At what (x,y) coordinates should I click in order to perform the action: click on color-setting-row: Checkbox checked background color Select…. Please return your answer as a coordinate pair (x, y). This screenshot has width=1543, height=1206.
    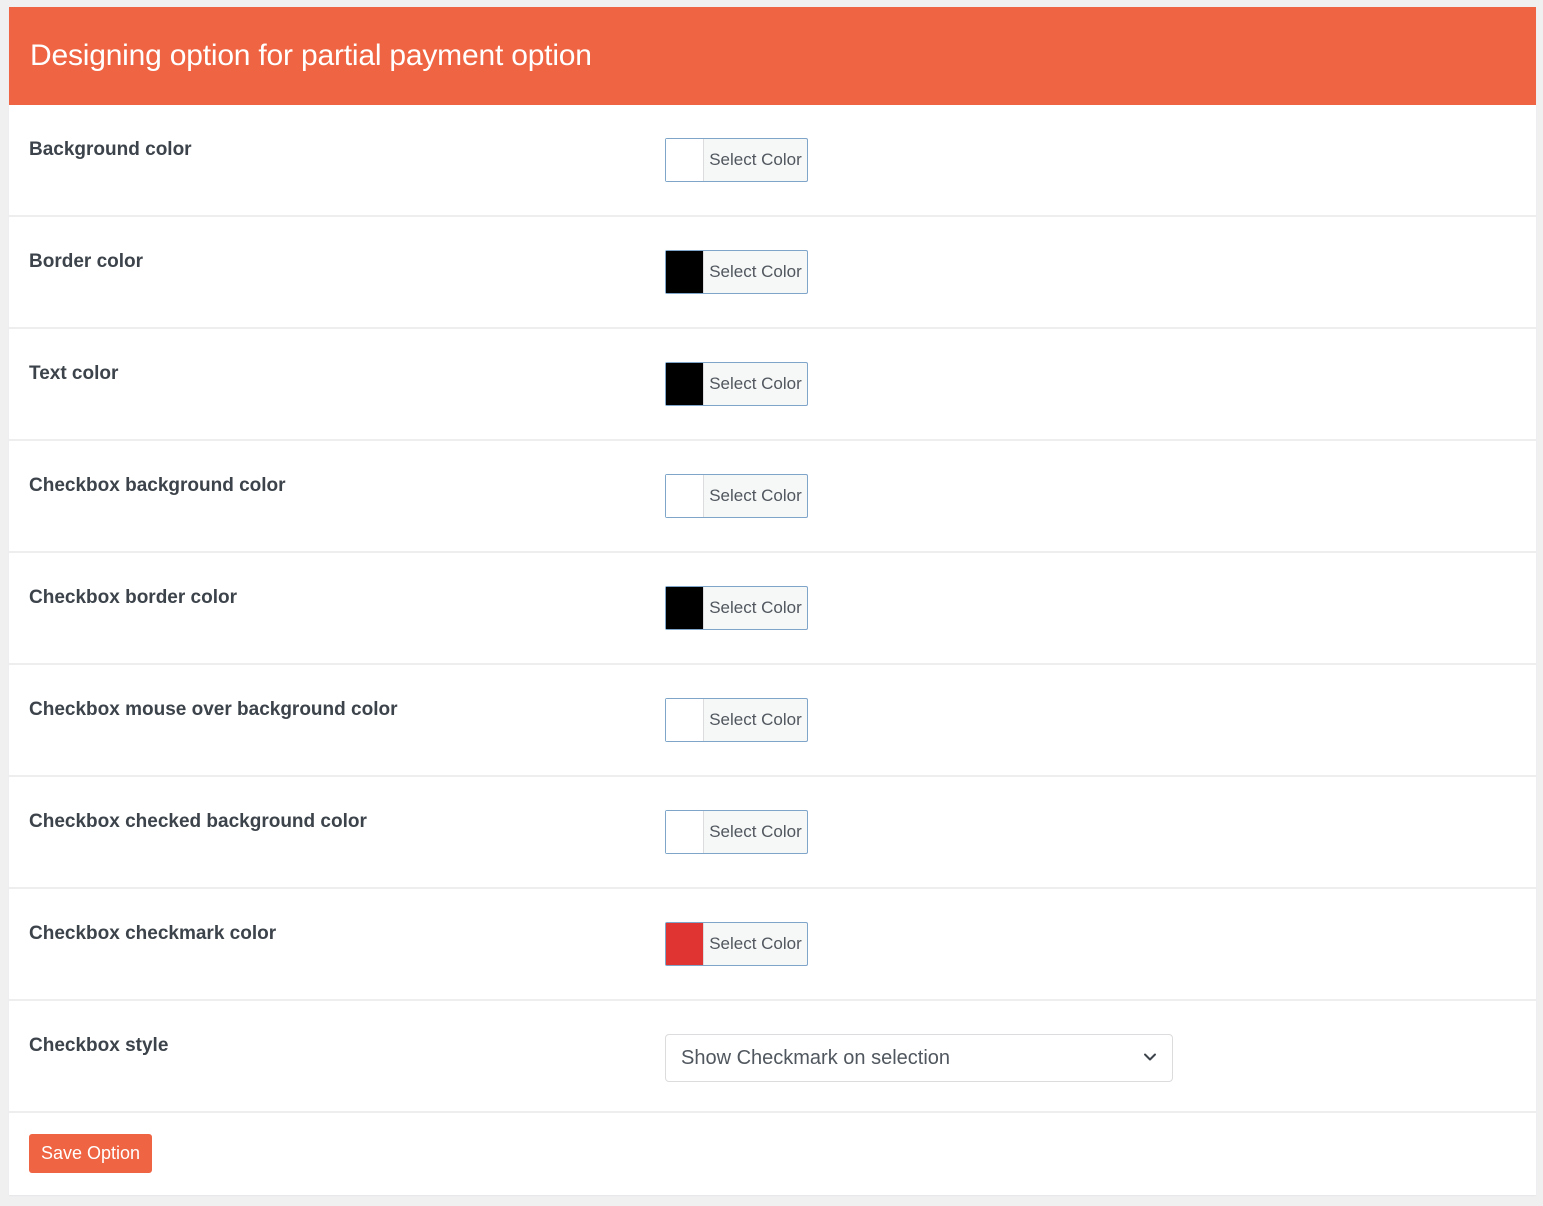
    Looking at the image, I should click on (772, 833).